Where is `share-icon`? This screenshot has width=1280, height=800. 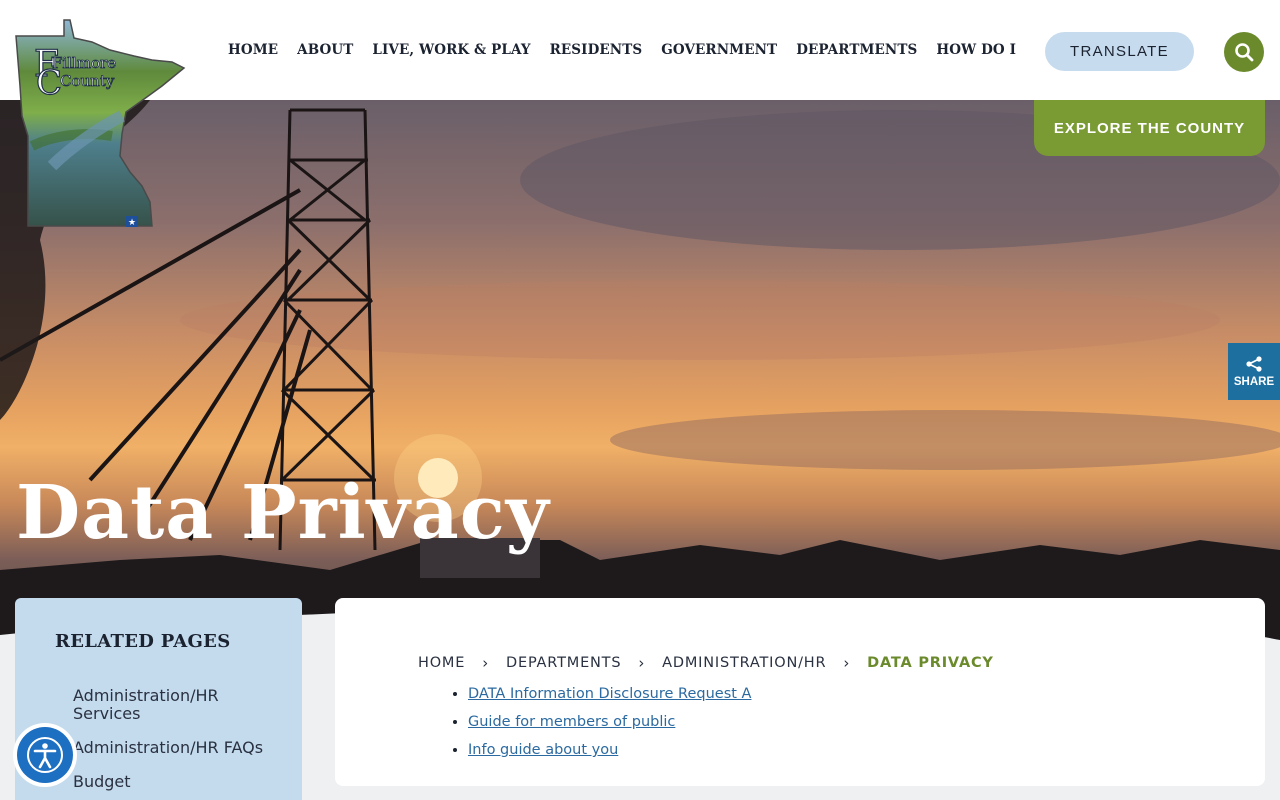 share-icon is located at coordinates (1254, 363).